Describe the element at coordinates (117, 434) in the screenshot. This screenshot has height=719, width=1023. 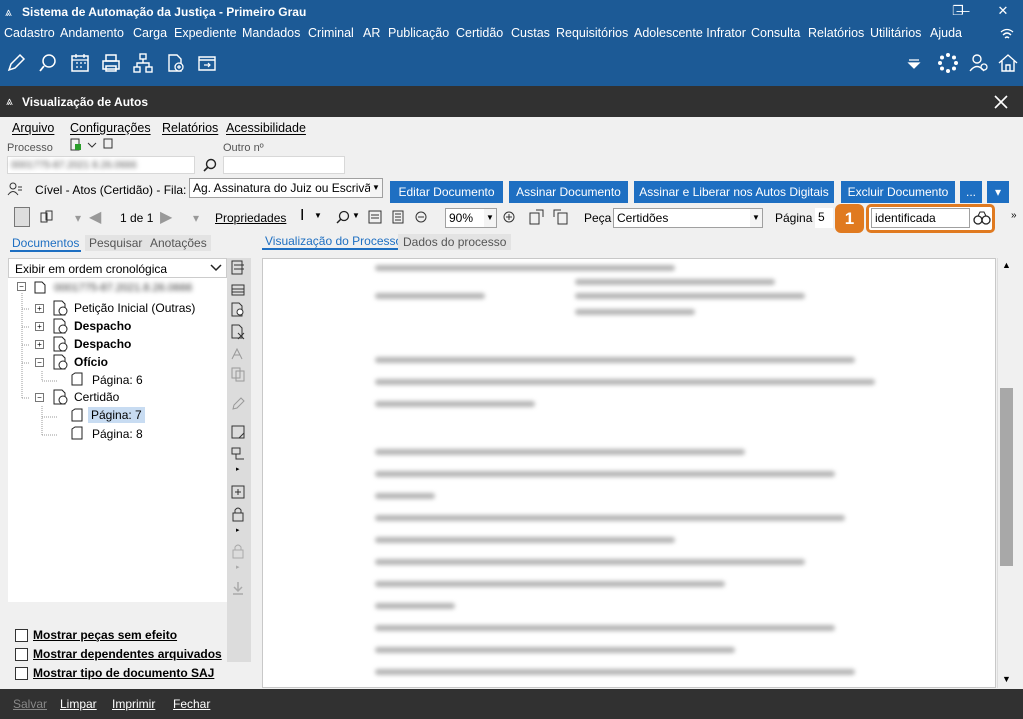
I see `tree-item-pagina-8: Página: 8` at that location.